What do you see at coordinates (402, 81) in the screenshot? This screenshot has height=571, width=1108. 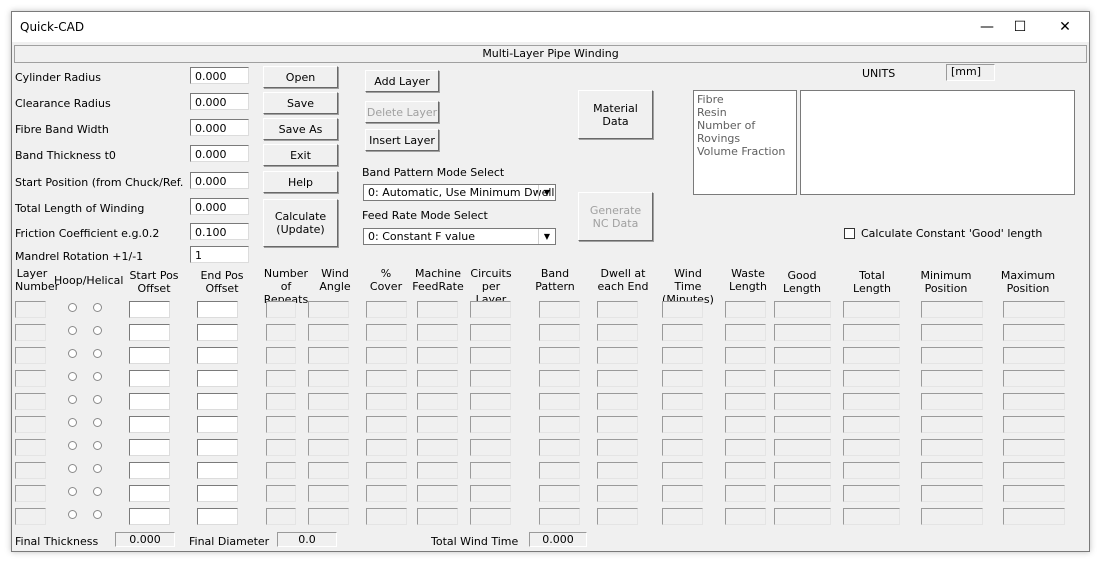 I see `add-layer-button: Add Layer` at bounding box center [402, 81].